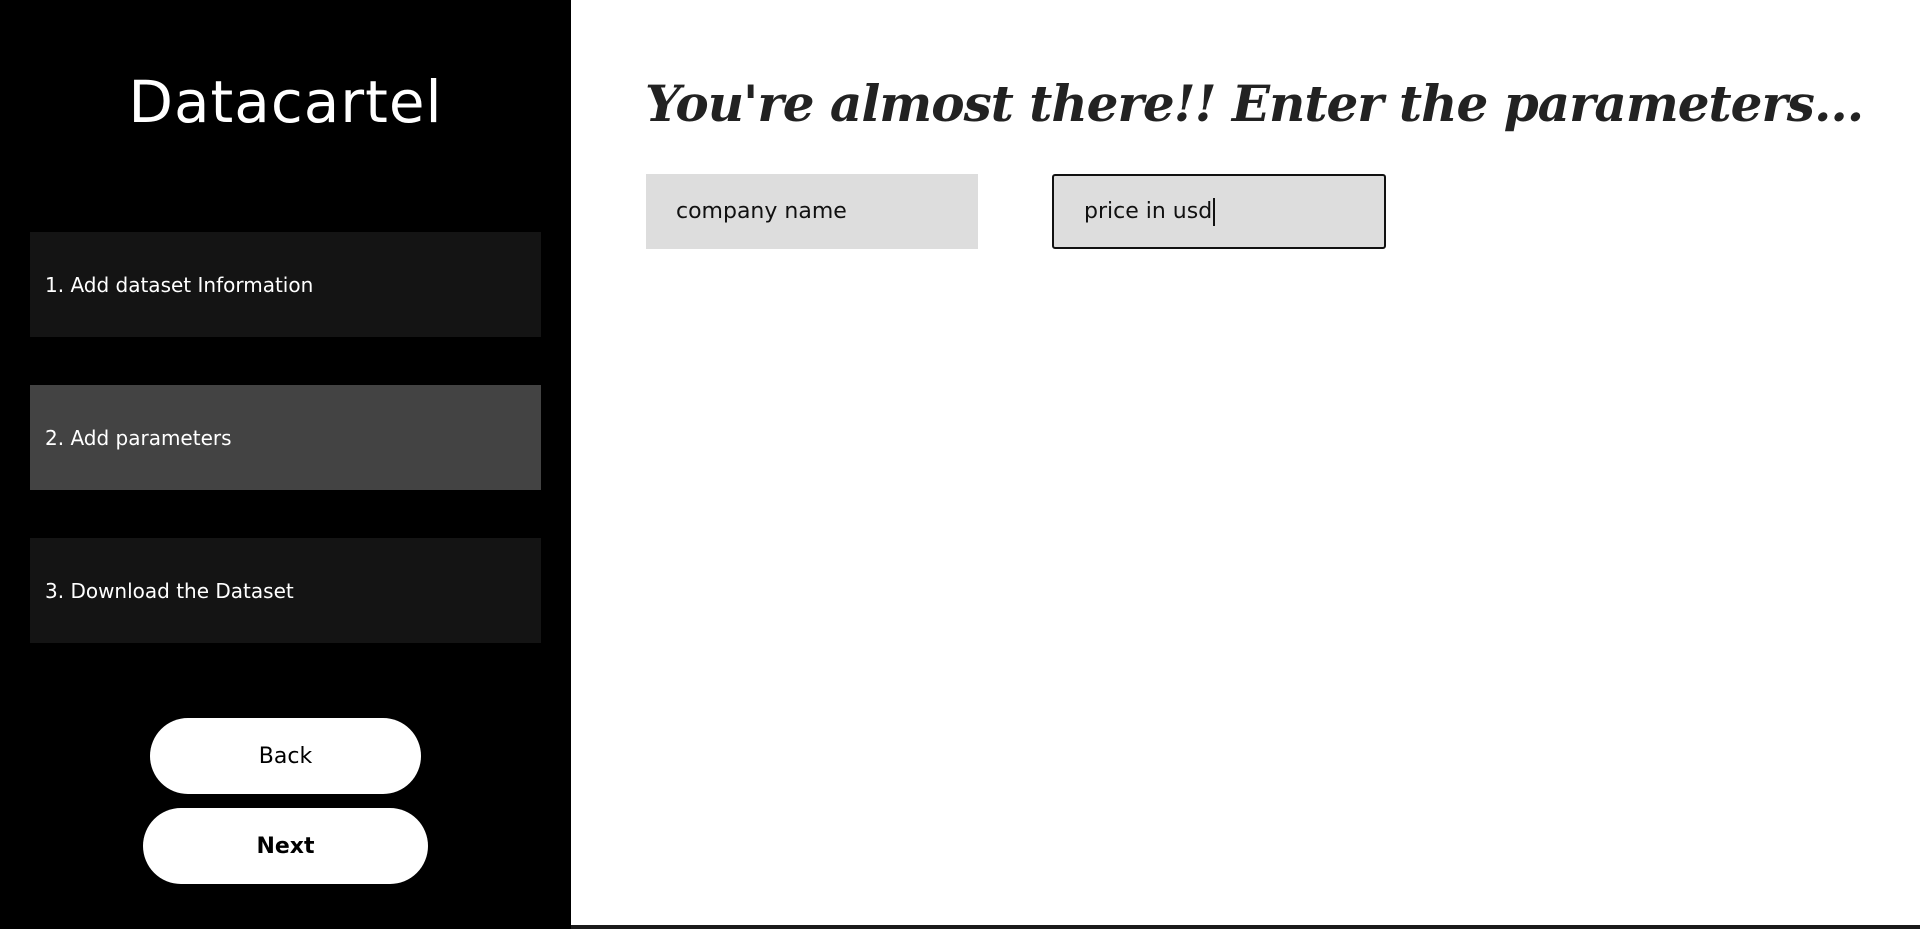  What do you see at coordinates (1214, 211) in the screenshot?
I see `text-caret` at bounding box center [1214, 211].